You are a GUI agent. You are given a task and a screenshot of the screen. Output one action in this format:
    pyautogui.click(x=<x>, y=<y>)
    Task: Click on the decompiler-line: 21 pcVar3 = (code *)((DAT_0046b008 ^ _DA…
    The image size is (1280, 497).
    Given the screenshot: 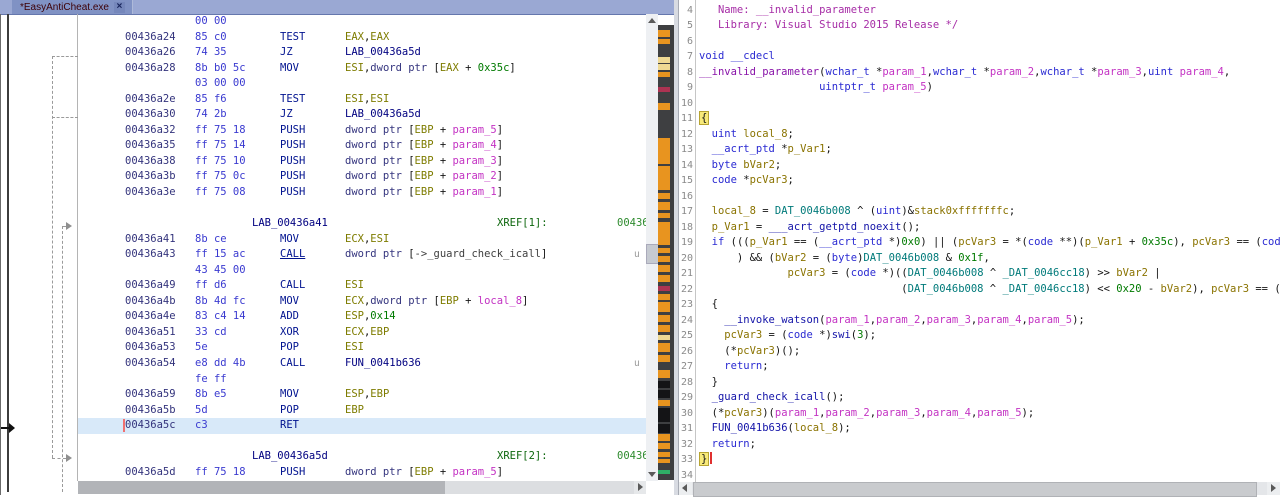 What is the action you would take?
    pyautogui.click(x=979, y=274)
    